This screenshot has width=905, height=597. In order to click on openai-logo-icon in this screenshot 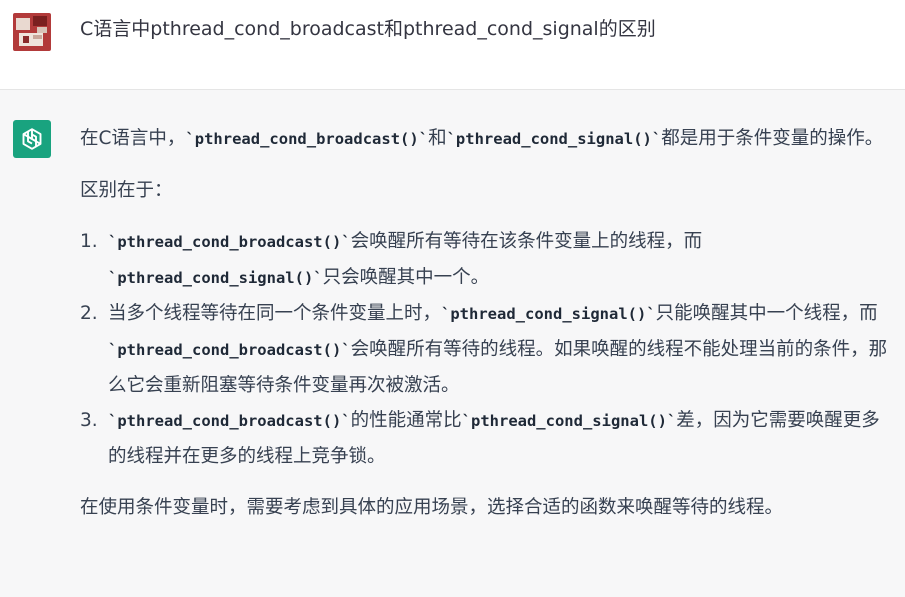, I will do `click(32, 139)`.